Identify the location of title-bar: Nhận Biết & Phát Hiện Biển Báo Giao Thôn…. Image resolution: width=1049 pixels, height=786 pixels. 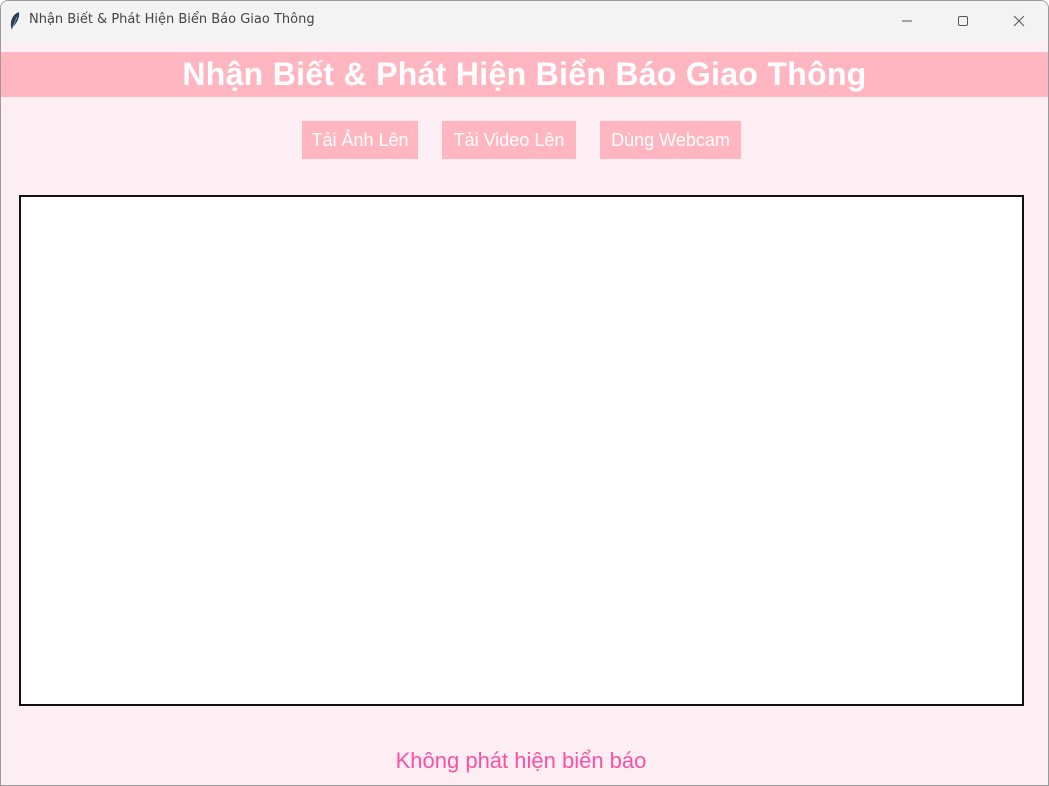
(524, 21).